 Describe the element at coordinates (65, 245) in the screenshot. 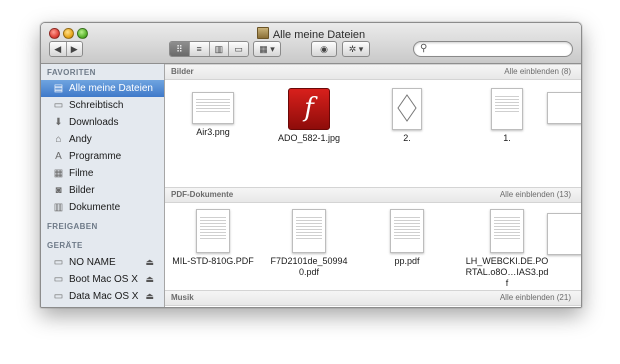

I see `devices-heading: GERÄTE` at that location.